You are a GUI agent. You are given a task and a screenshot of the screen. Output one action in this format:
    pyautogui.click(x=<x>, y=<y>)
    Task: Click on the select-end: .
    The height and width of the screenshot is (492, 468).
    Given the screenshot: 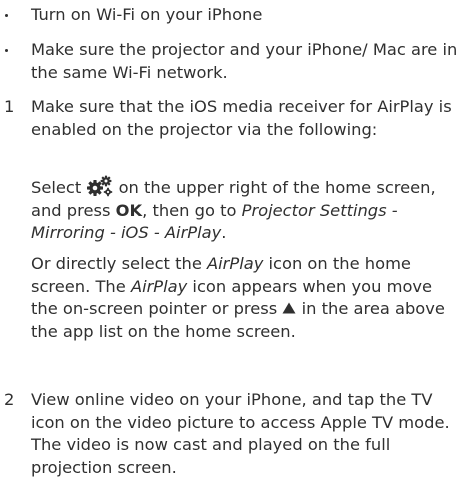 What is the action you would take?
    pyautogui.click(x=224, y=232)
    